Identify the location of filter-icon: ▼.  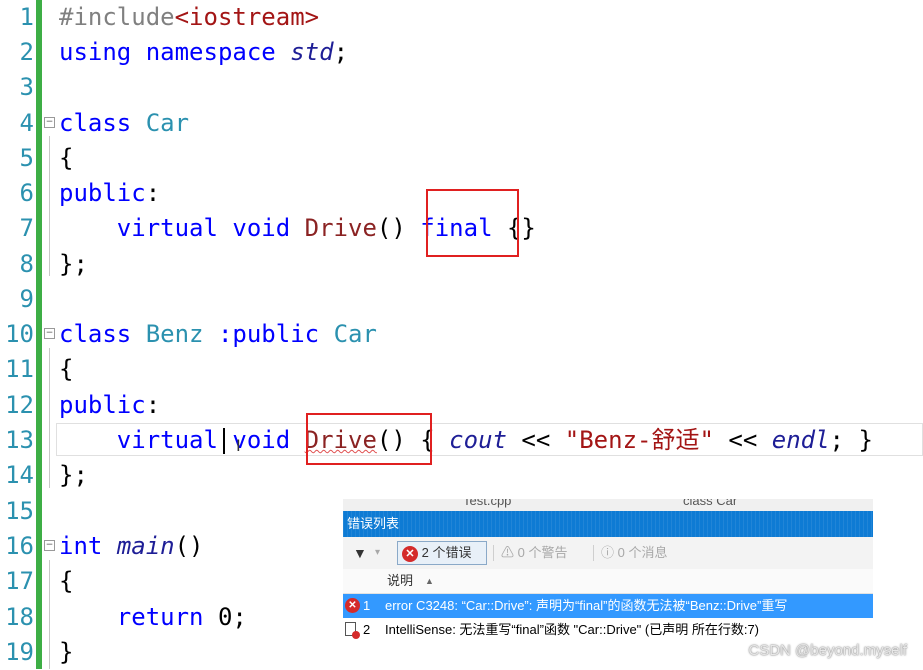
(360, 553).